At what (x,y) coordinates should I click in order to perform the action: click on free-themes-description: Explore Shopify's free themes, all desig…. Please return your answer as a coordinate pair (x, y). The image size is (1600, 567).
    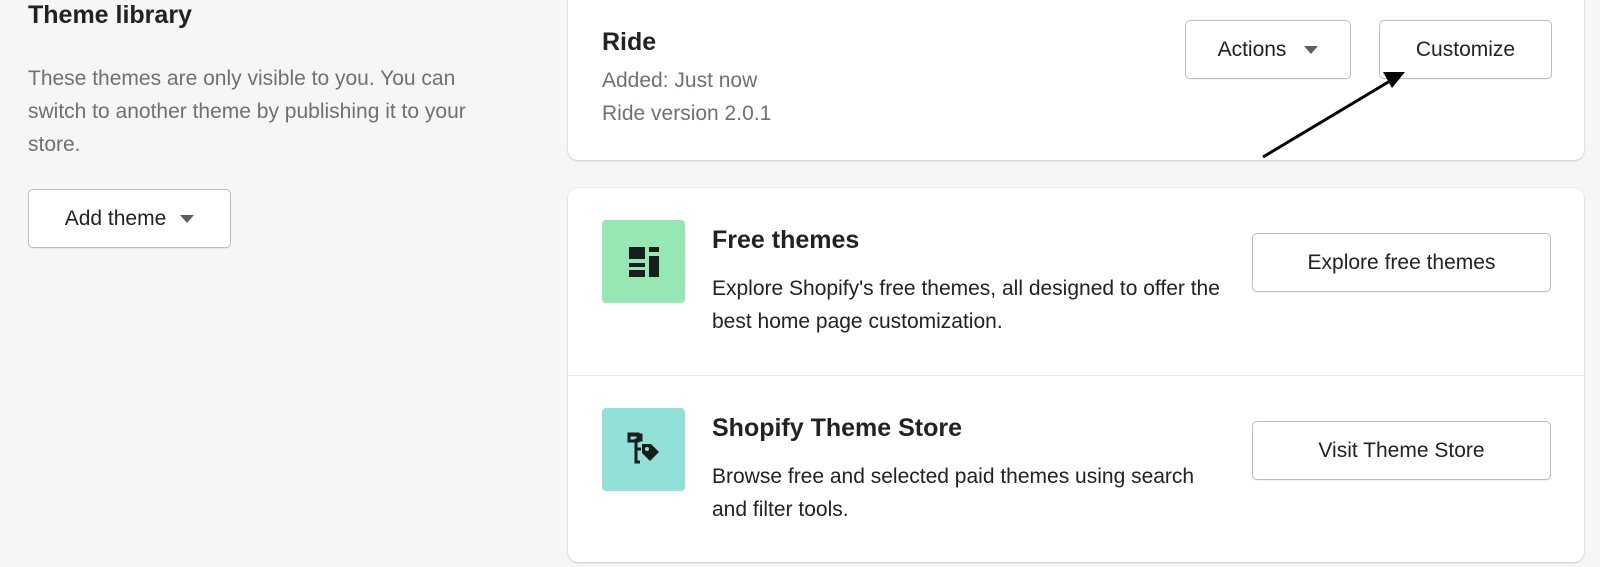
    Looking at the image, I should click on (966, 305).